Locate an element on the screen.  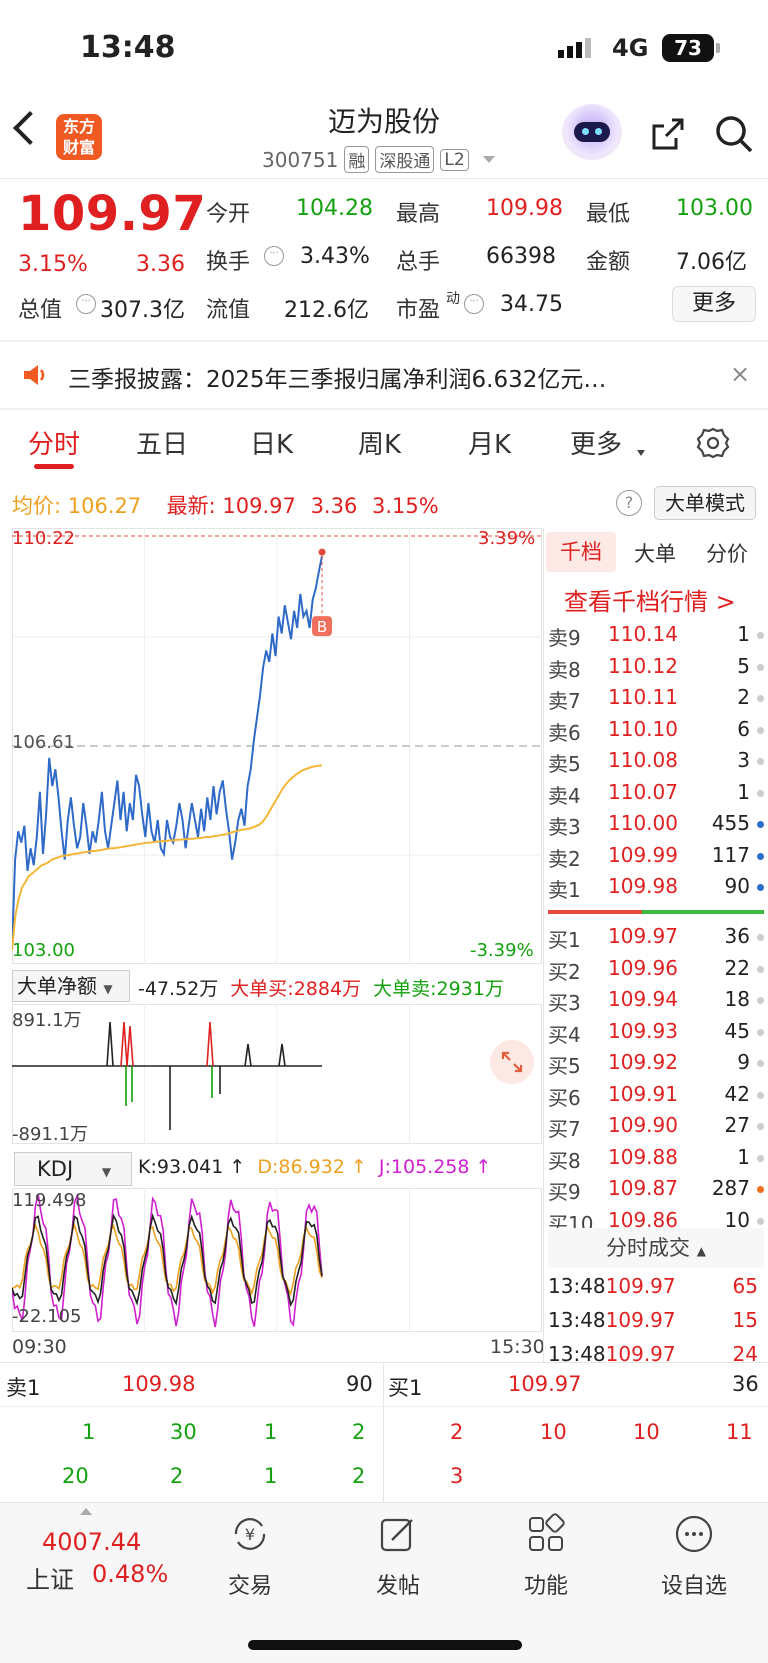
tab-more: 更多 is located at coordinates (596, 442).